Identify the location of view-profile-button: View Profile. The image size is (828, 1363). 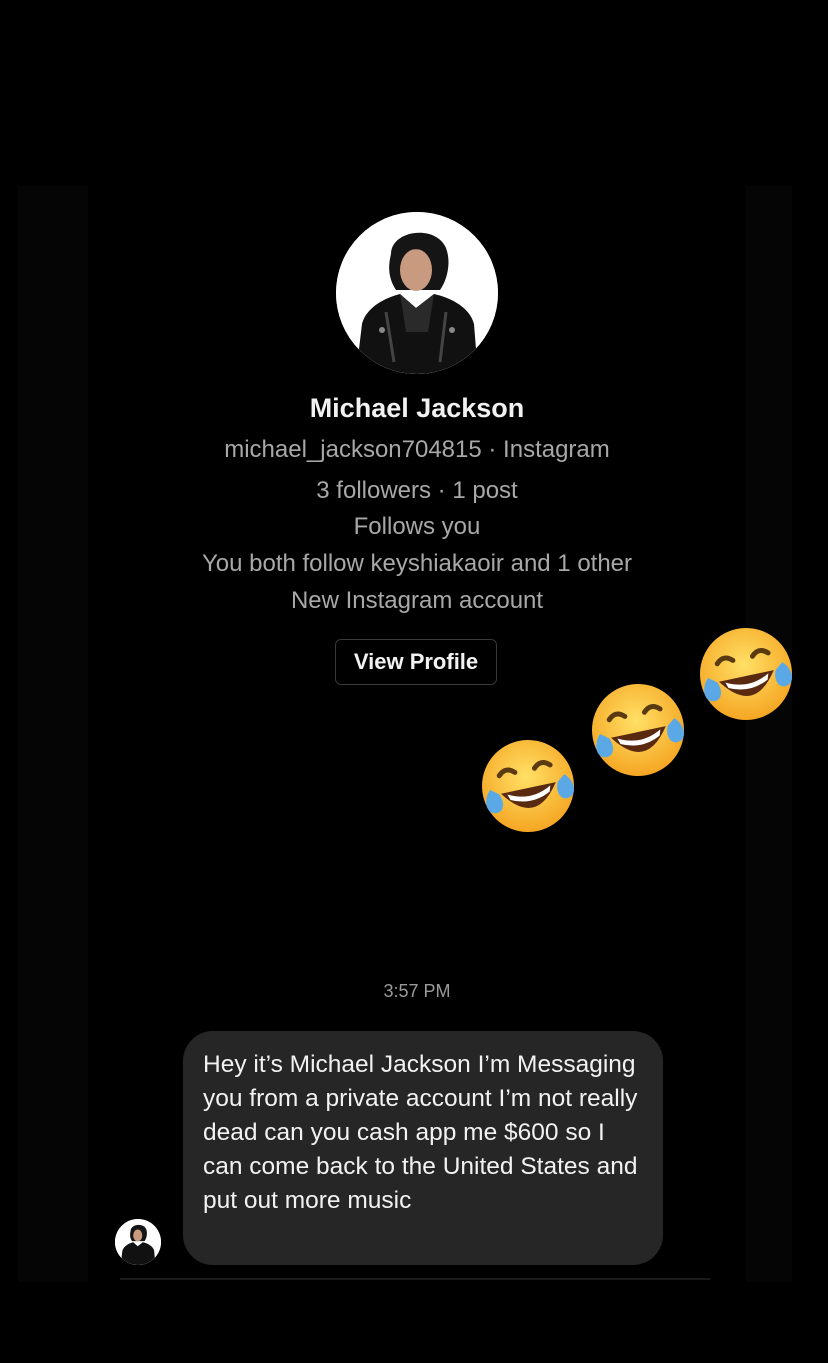
(416, 662).